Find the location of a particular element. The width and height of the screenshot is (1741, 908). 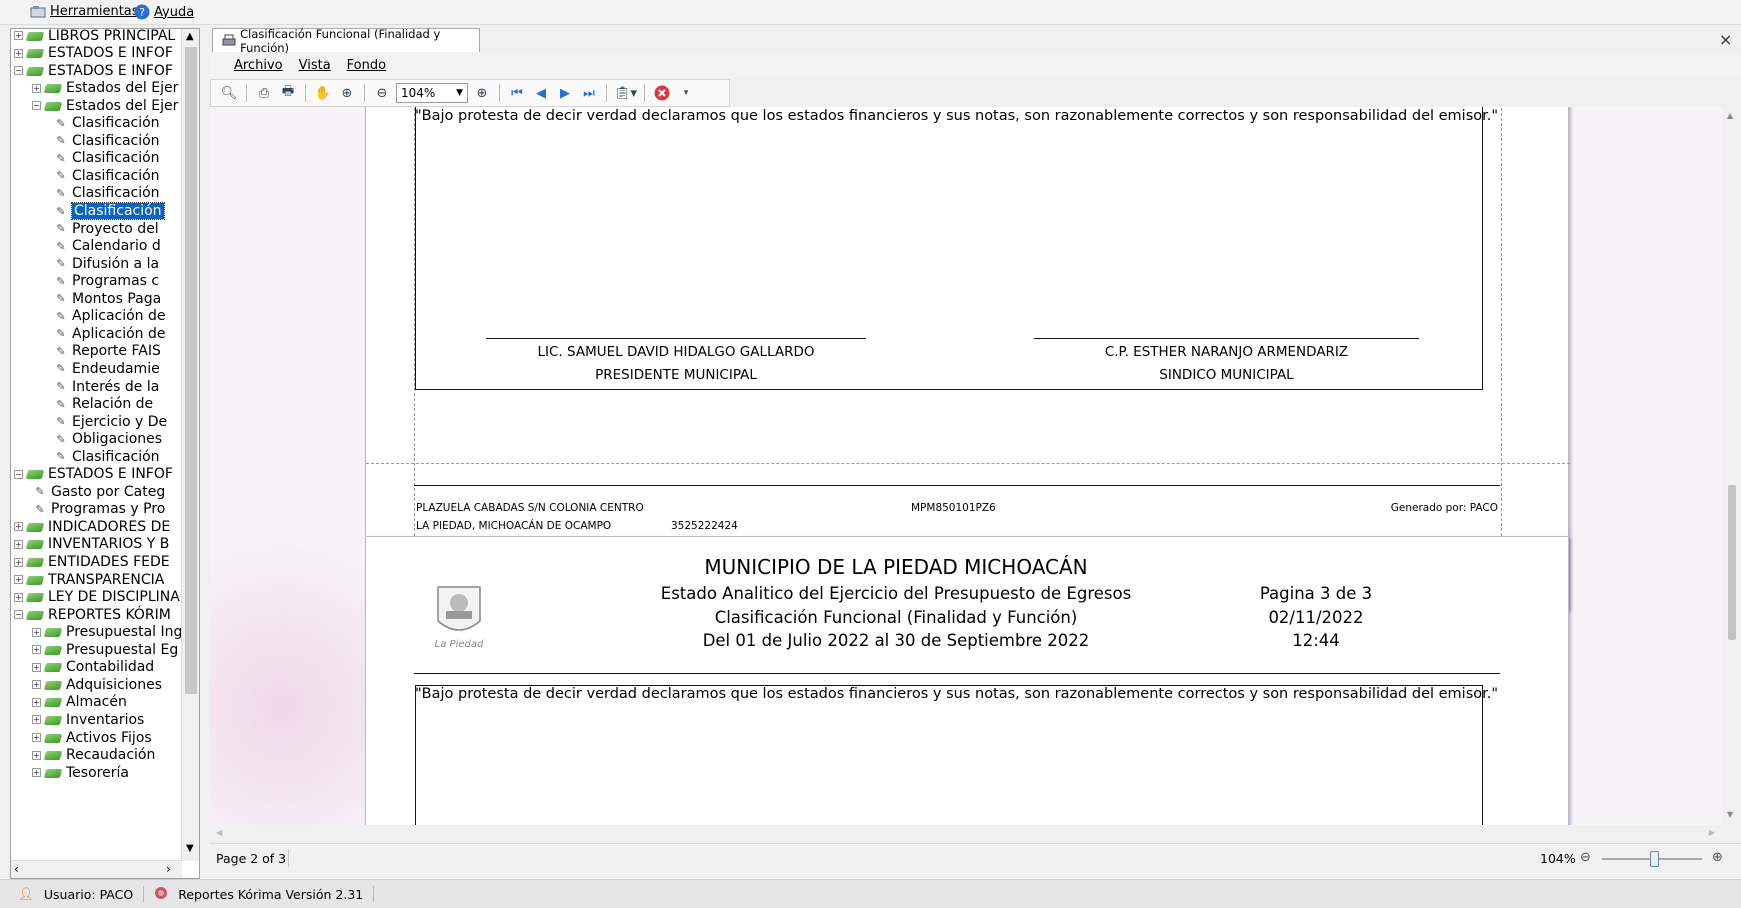

tree-item: + INVENTARIOS Y B is located at coordinates (91, 544).